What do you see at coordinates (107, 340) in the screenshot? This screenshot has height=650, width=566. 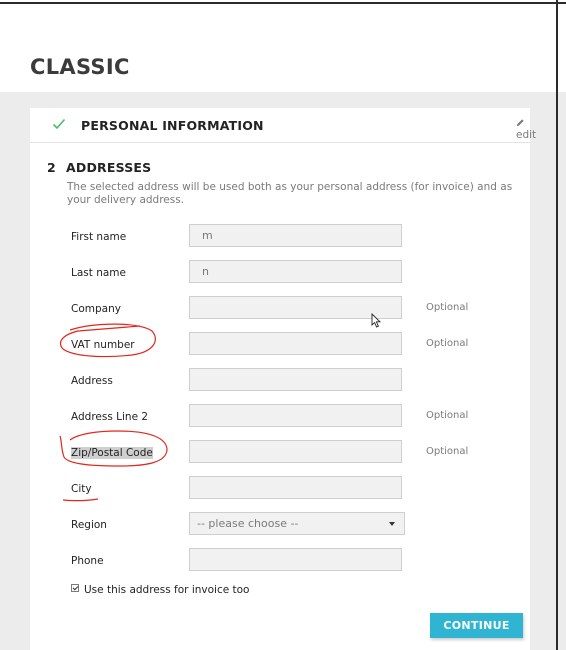 I see `vat-circle-annotation` at bounding box center [107, 340].